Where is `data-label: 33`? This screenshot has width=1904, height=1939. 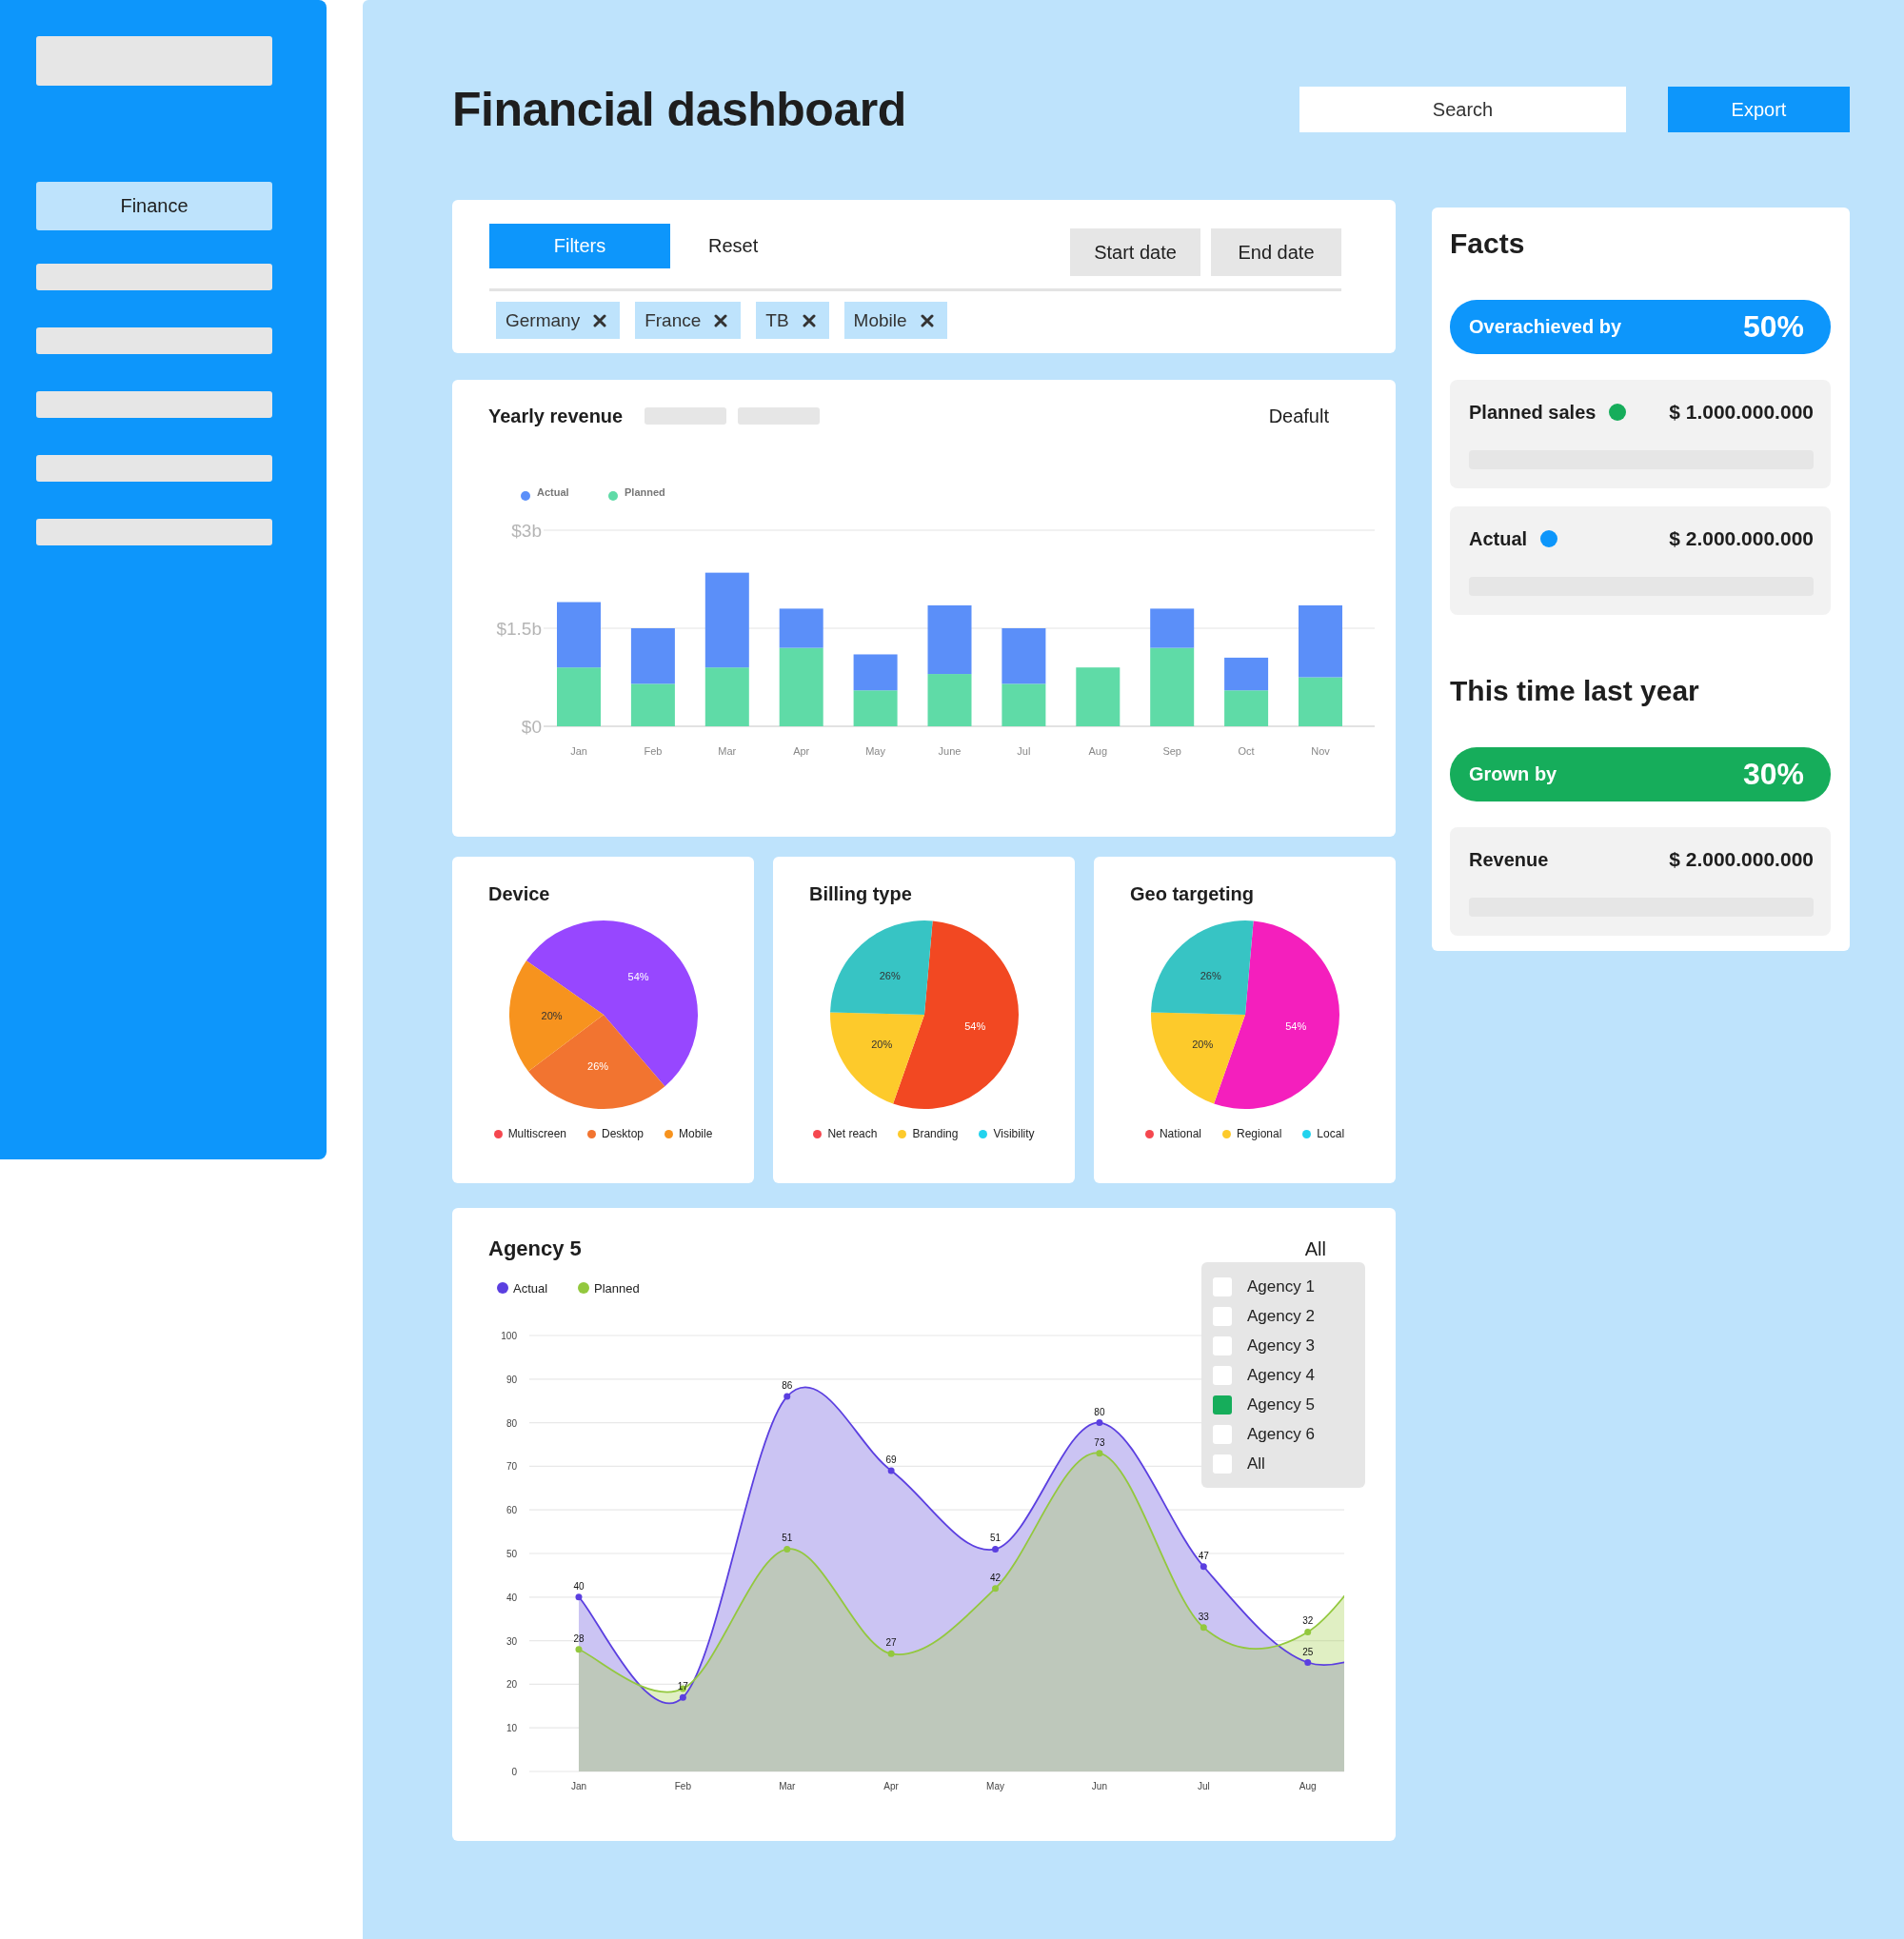
data-label: 33 is located at coordinates (1203, 1616).